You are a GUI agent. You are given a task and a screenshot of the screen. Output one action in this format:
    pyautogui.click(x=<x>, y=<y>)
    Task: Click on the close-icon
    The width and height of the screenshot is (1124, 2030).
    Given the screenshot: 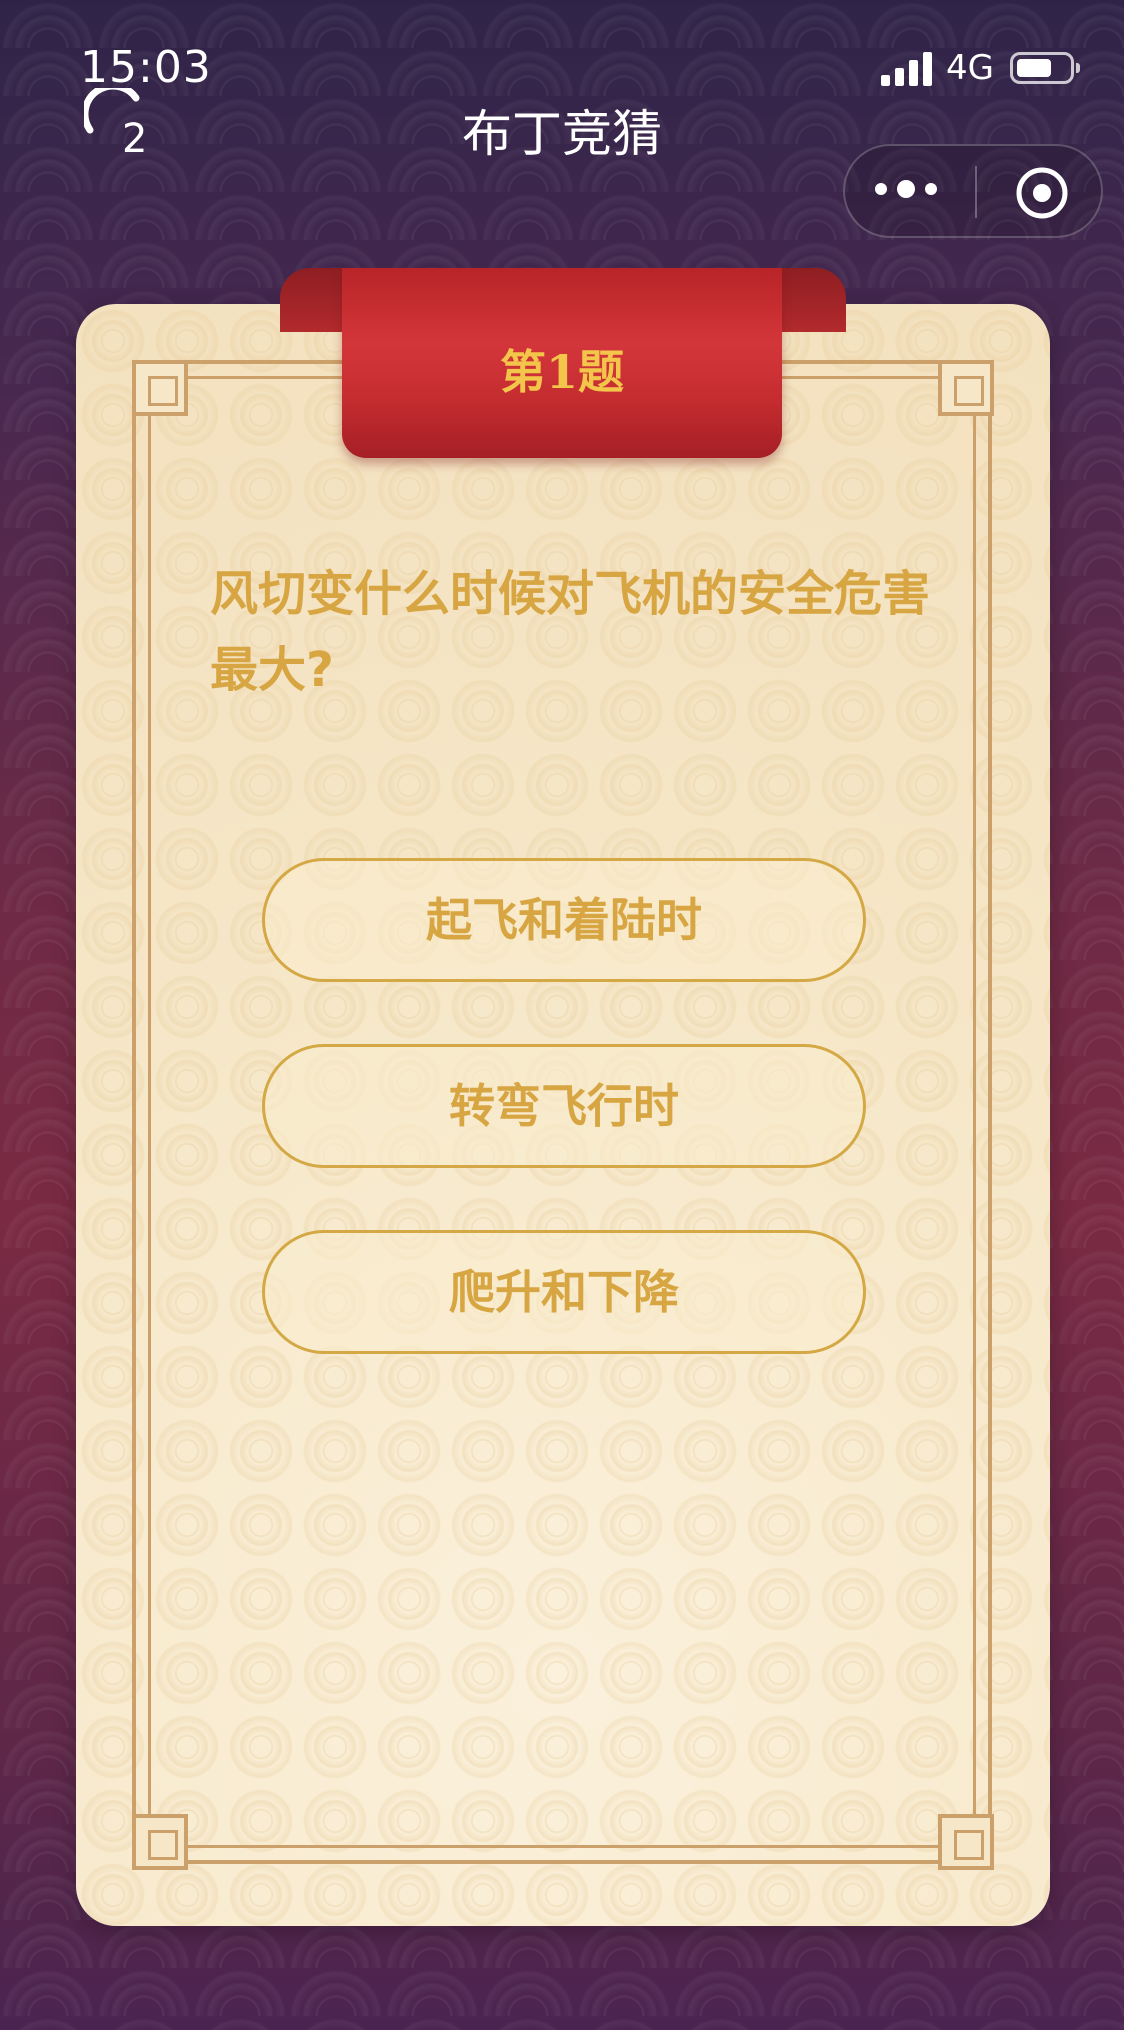 What is the action you would take?
    pyautogui.click(x=1042, y=193)
    